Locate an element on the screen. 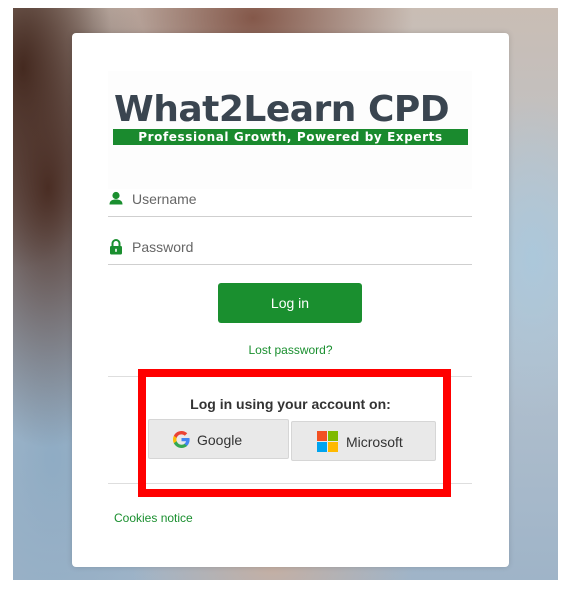  password-field is located at coordinates (290, 248).